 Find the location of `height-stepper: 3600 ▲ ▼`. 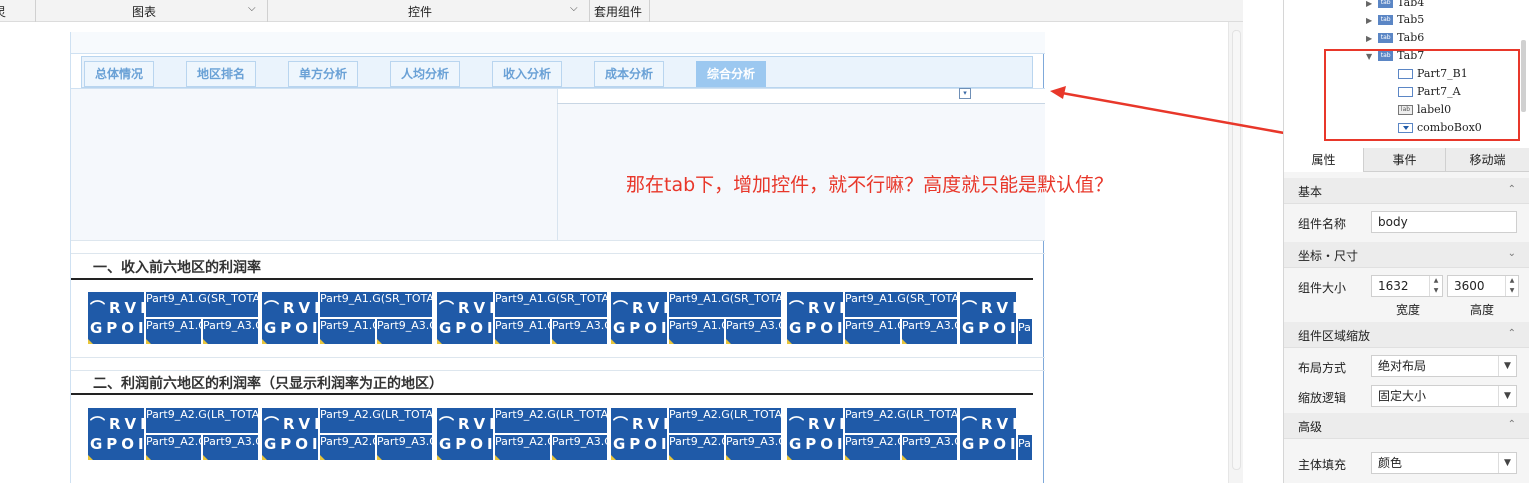

height-stepper: 3600 ▲ ▼ is located at coordinates (1483, 286).